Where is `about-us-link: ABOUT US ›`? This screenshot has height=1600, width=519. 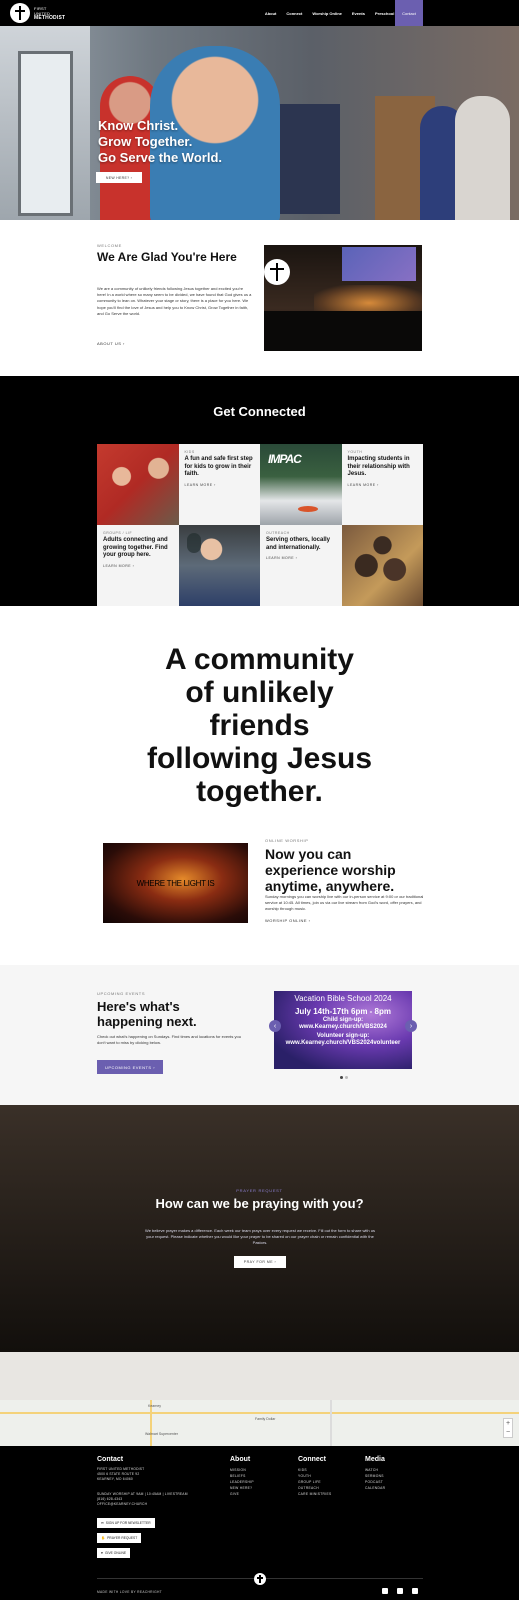 about-us-link: ABOUT US › is located at coordinates (111, 343).